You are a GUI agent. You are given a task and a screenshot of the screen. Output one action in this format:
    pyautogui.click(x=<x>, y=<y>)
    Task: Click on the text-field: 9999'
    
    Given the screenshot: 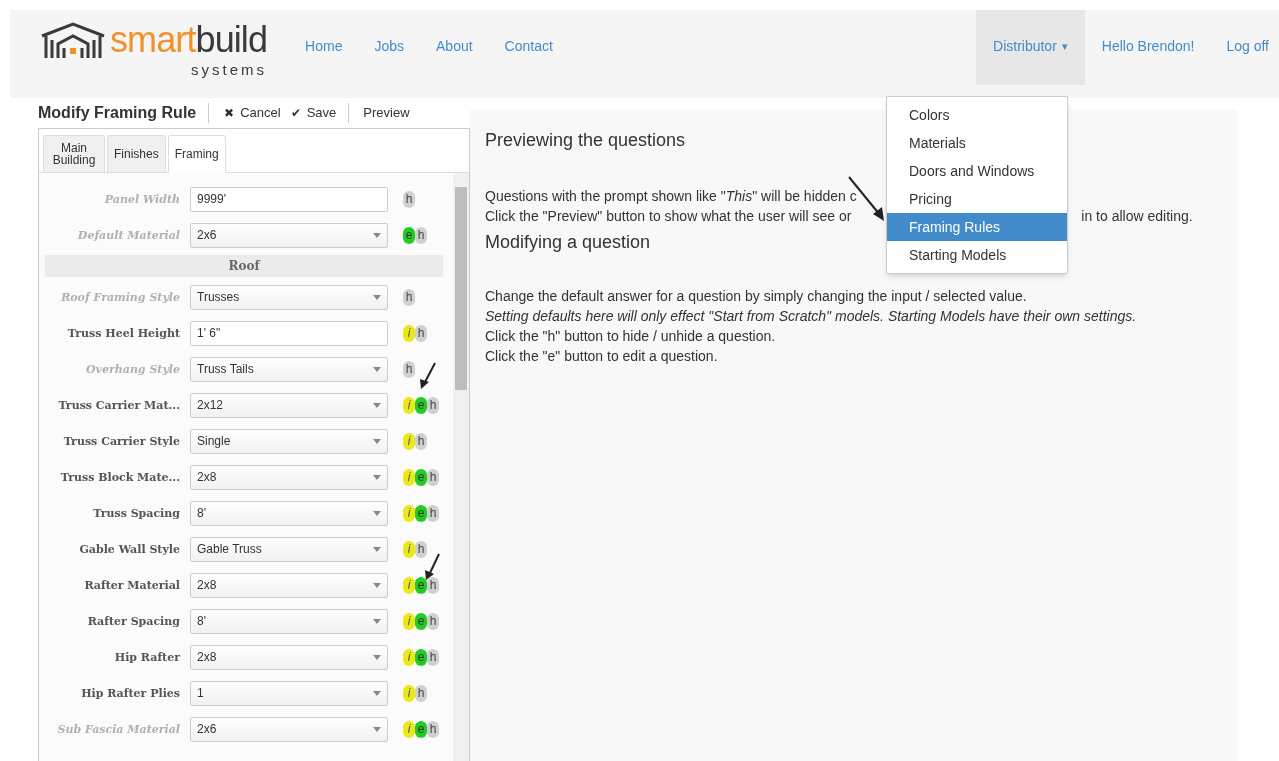 What is the action you would take?
    pyautogui.click(x=289, y=199)
    